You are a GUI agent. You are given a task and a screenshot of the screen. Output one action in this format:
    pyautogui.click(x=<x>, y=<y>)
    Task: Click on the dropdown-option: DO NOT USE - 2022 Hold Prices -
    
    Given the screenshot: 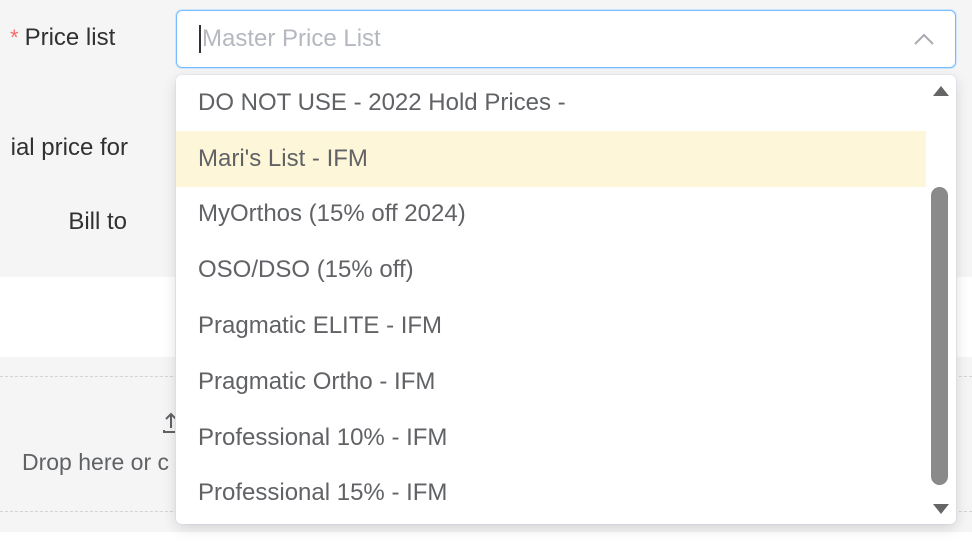 What is the action you would take?
    pyautogui.click(x=551, y=103)
    